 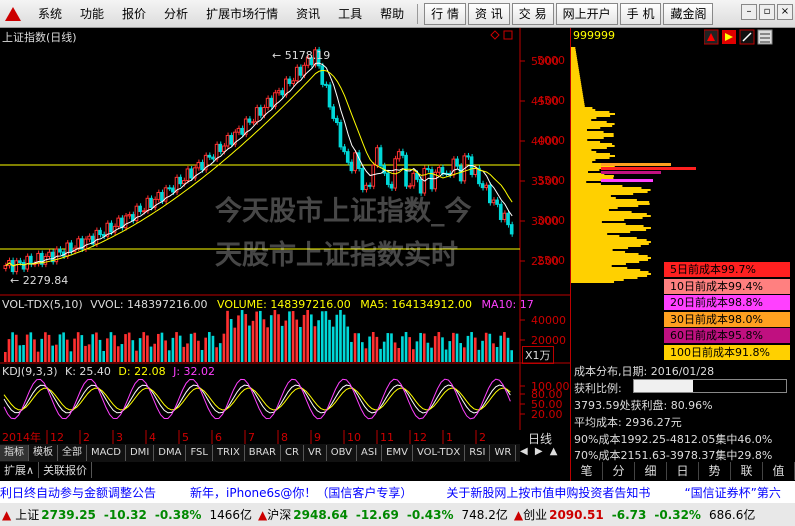 What do you see at coordinates (640, 13) in the screenshot?
I see `toolbar-button-4: 手 机` at bounding box center [640, 13].